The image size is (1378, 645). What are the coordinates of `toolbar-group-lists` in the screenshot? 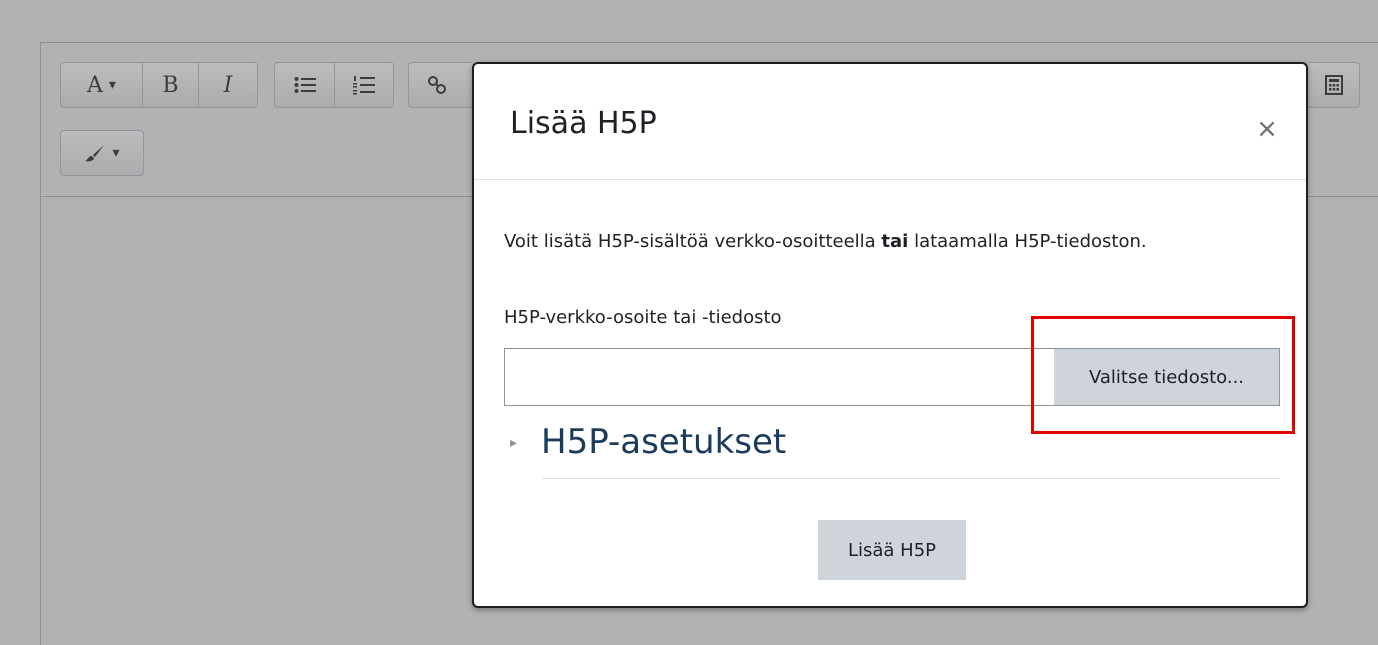 It's located at (334, 85).